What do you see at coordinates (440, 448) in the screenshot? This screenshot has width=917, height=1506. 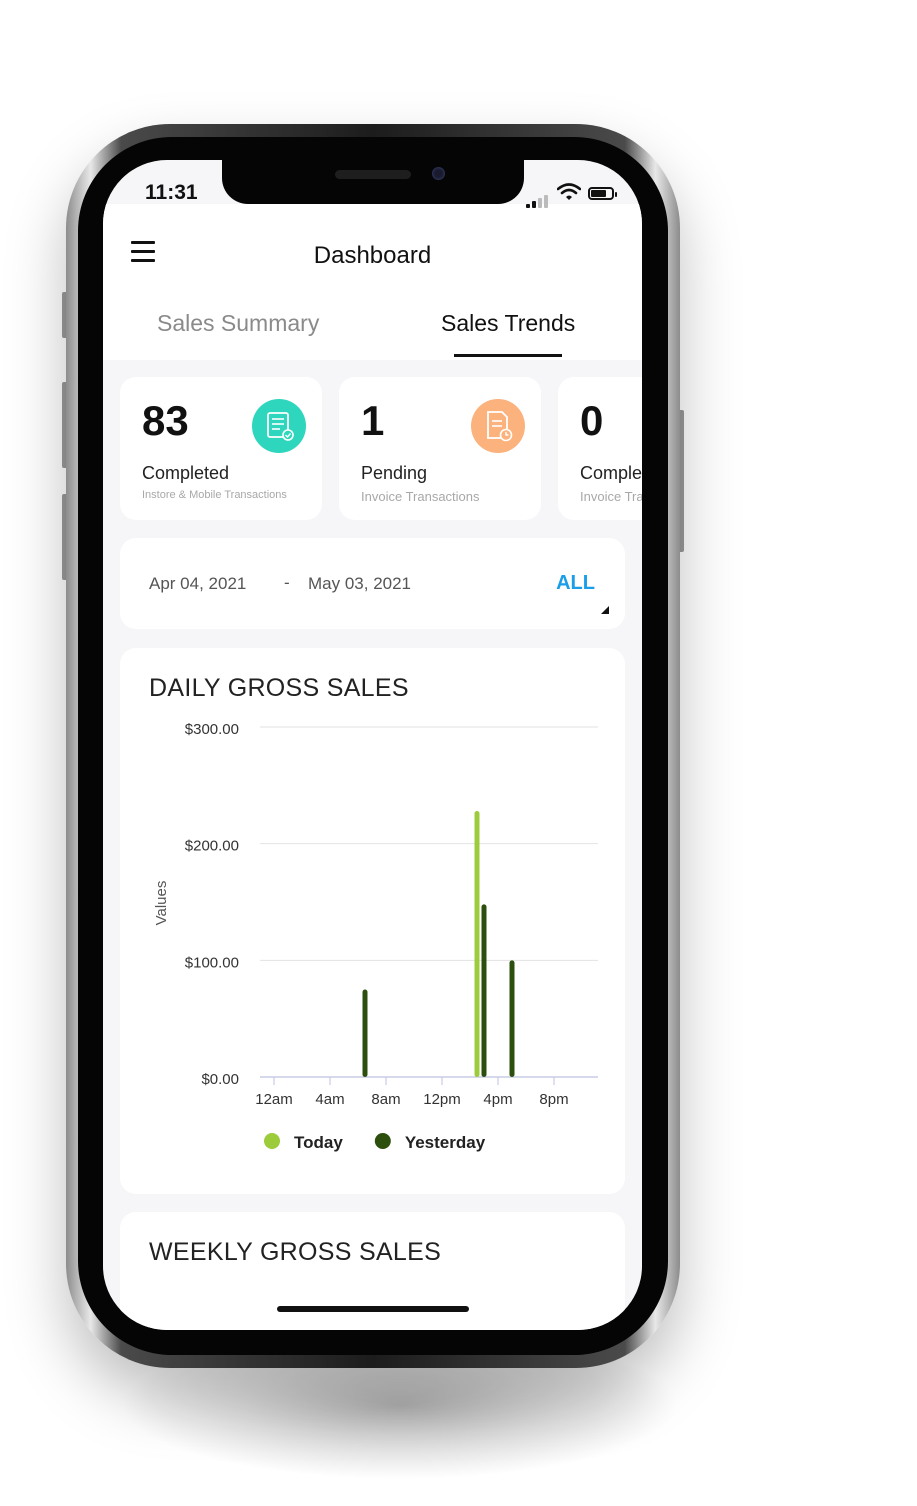 I see `stat-card-pending: 1 Pending Invoice Transactions` at bounding box center [440, 448].